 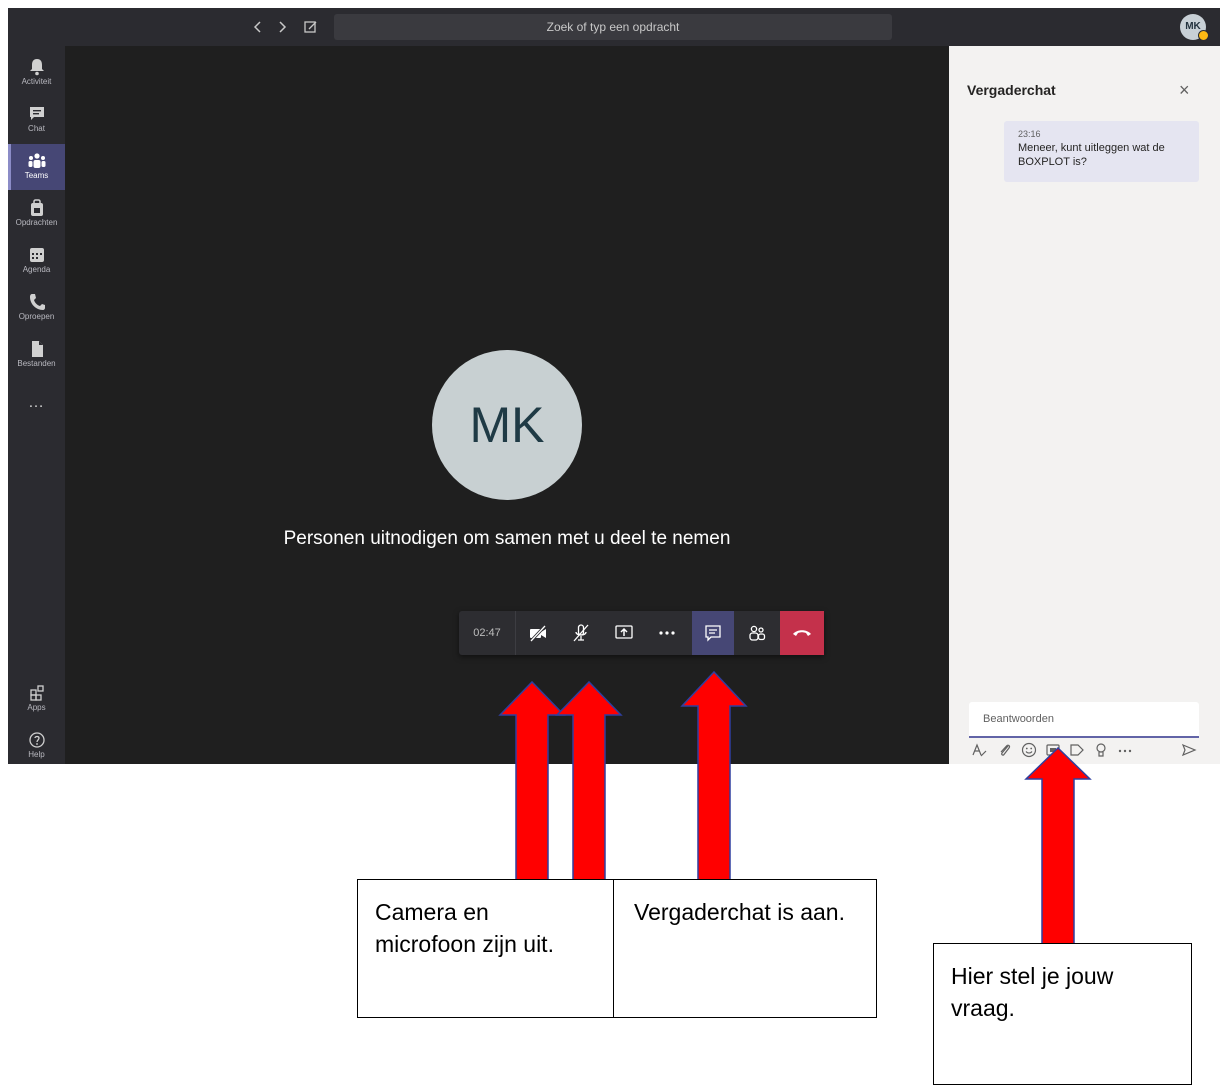 I want to click on callout-camera-microphone: Camera en microfoon zijn uit., so click(x=486, y=948).